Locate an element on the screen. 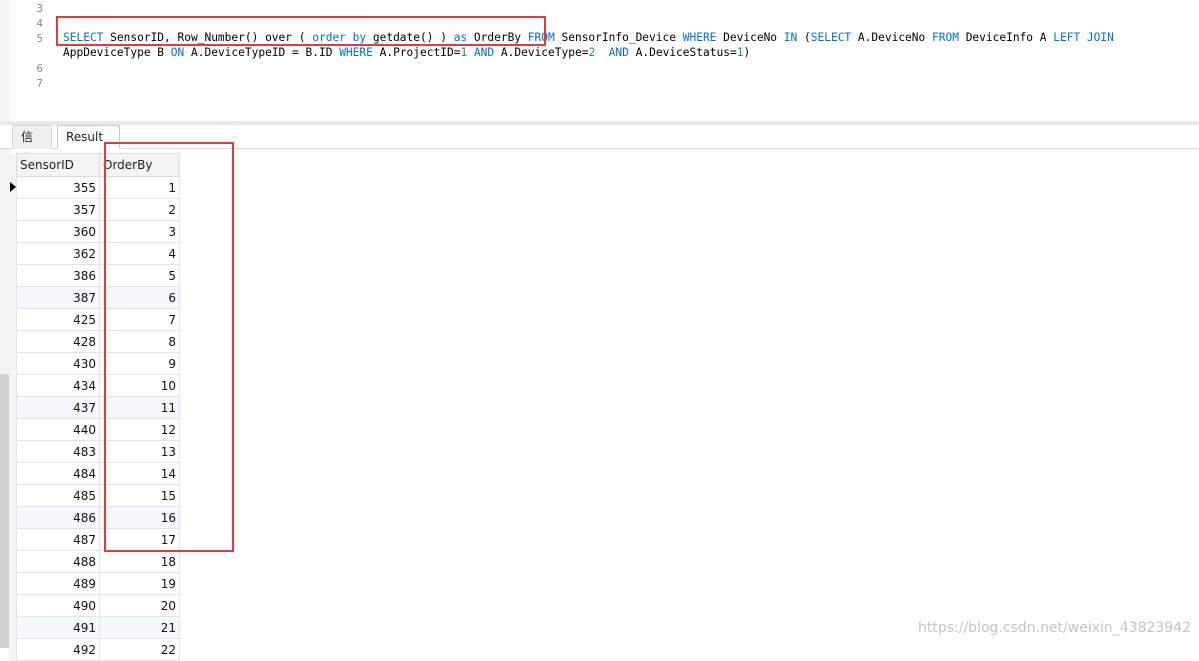  cell-orderby: 22 is located at coordinates (139, 649).